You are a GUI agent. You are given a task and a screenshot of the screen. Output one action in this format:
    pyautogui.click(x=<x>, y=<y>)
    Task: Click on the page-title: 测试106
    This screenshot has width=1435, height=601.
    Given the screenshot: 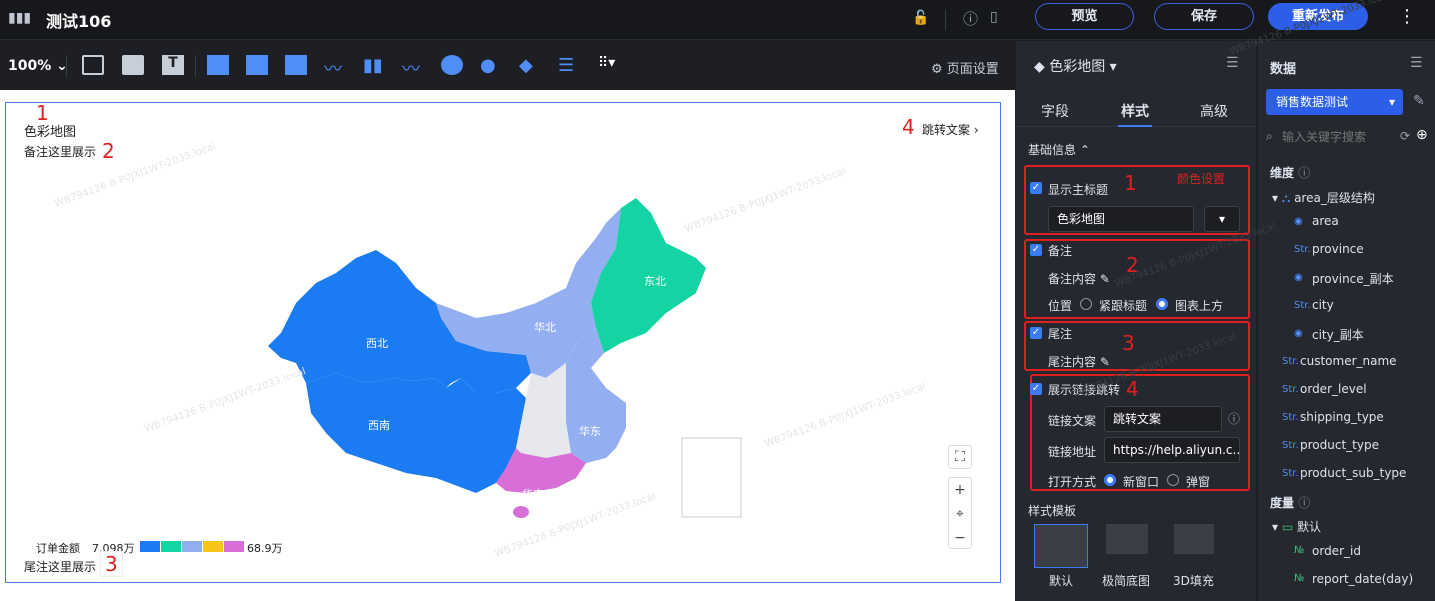 What is the action you would take?
    pyautogui.click(x=79, y=21)
    